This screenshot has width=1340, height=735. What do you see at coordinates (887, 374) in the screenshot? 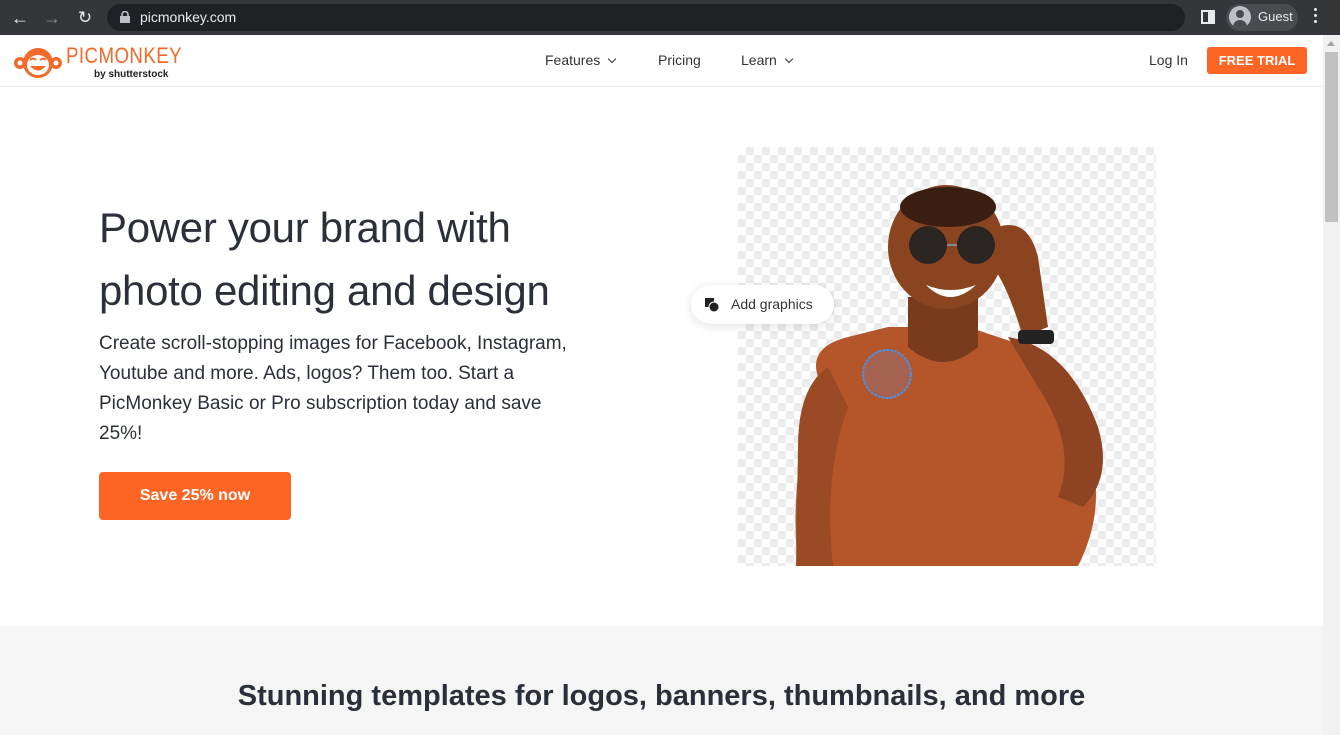
I see `brush-cursor-circle` at bounding box center [887, 374].